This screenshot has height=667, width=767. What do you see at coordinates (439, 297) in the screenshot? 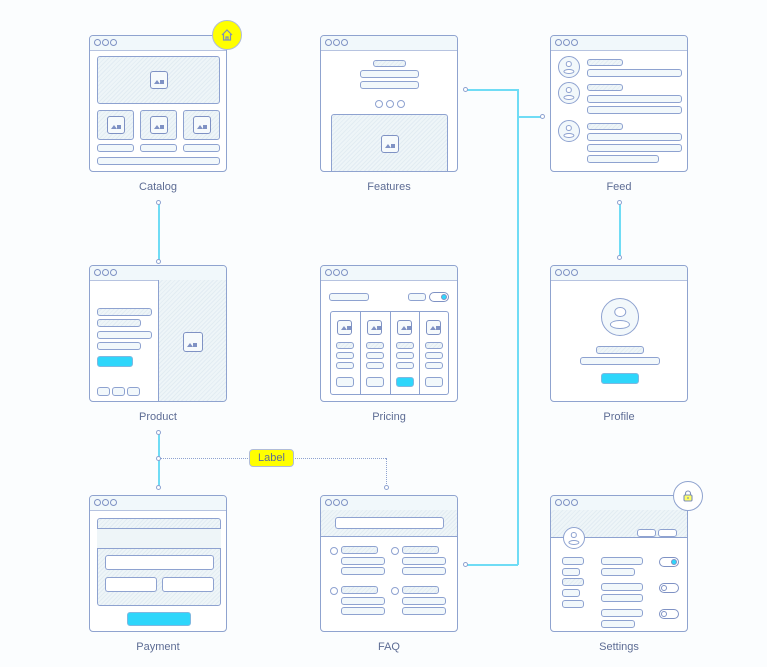
I see `billing-toggle` at bounding box center [439, 297].